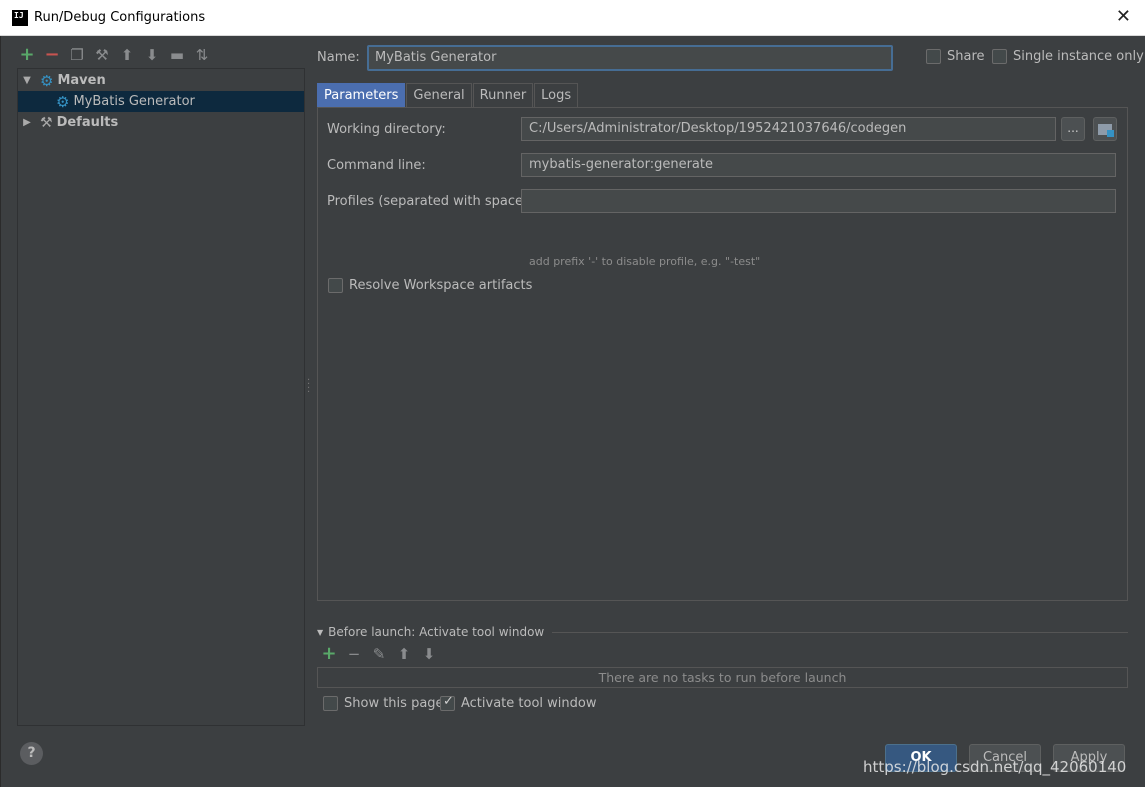  I want to click on before-launch-tasks-list: There are no tasks to run before launch, so click(722, 677).